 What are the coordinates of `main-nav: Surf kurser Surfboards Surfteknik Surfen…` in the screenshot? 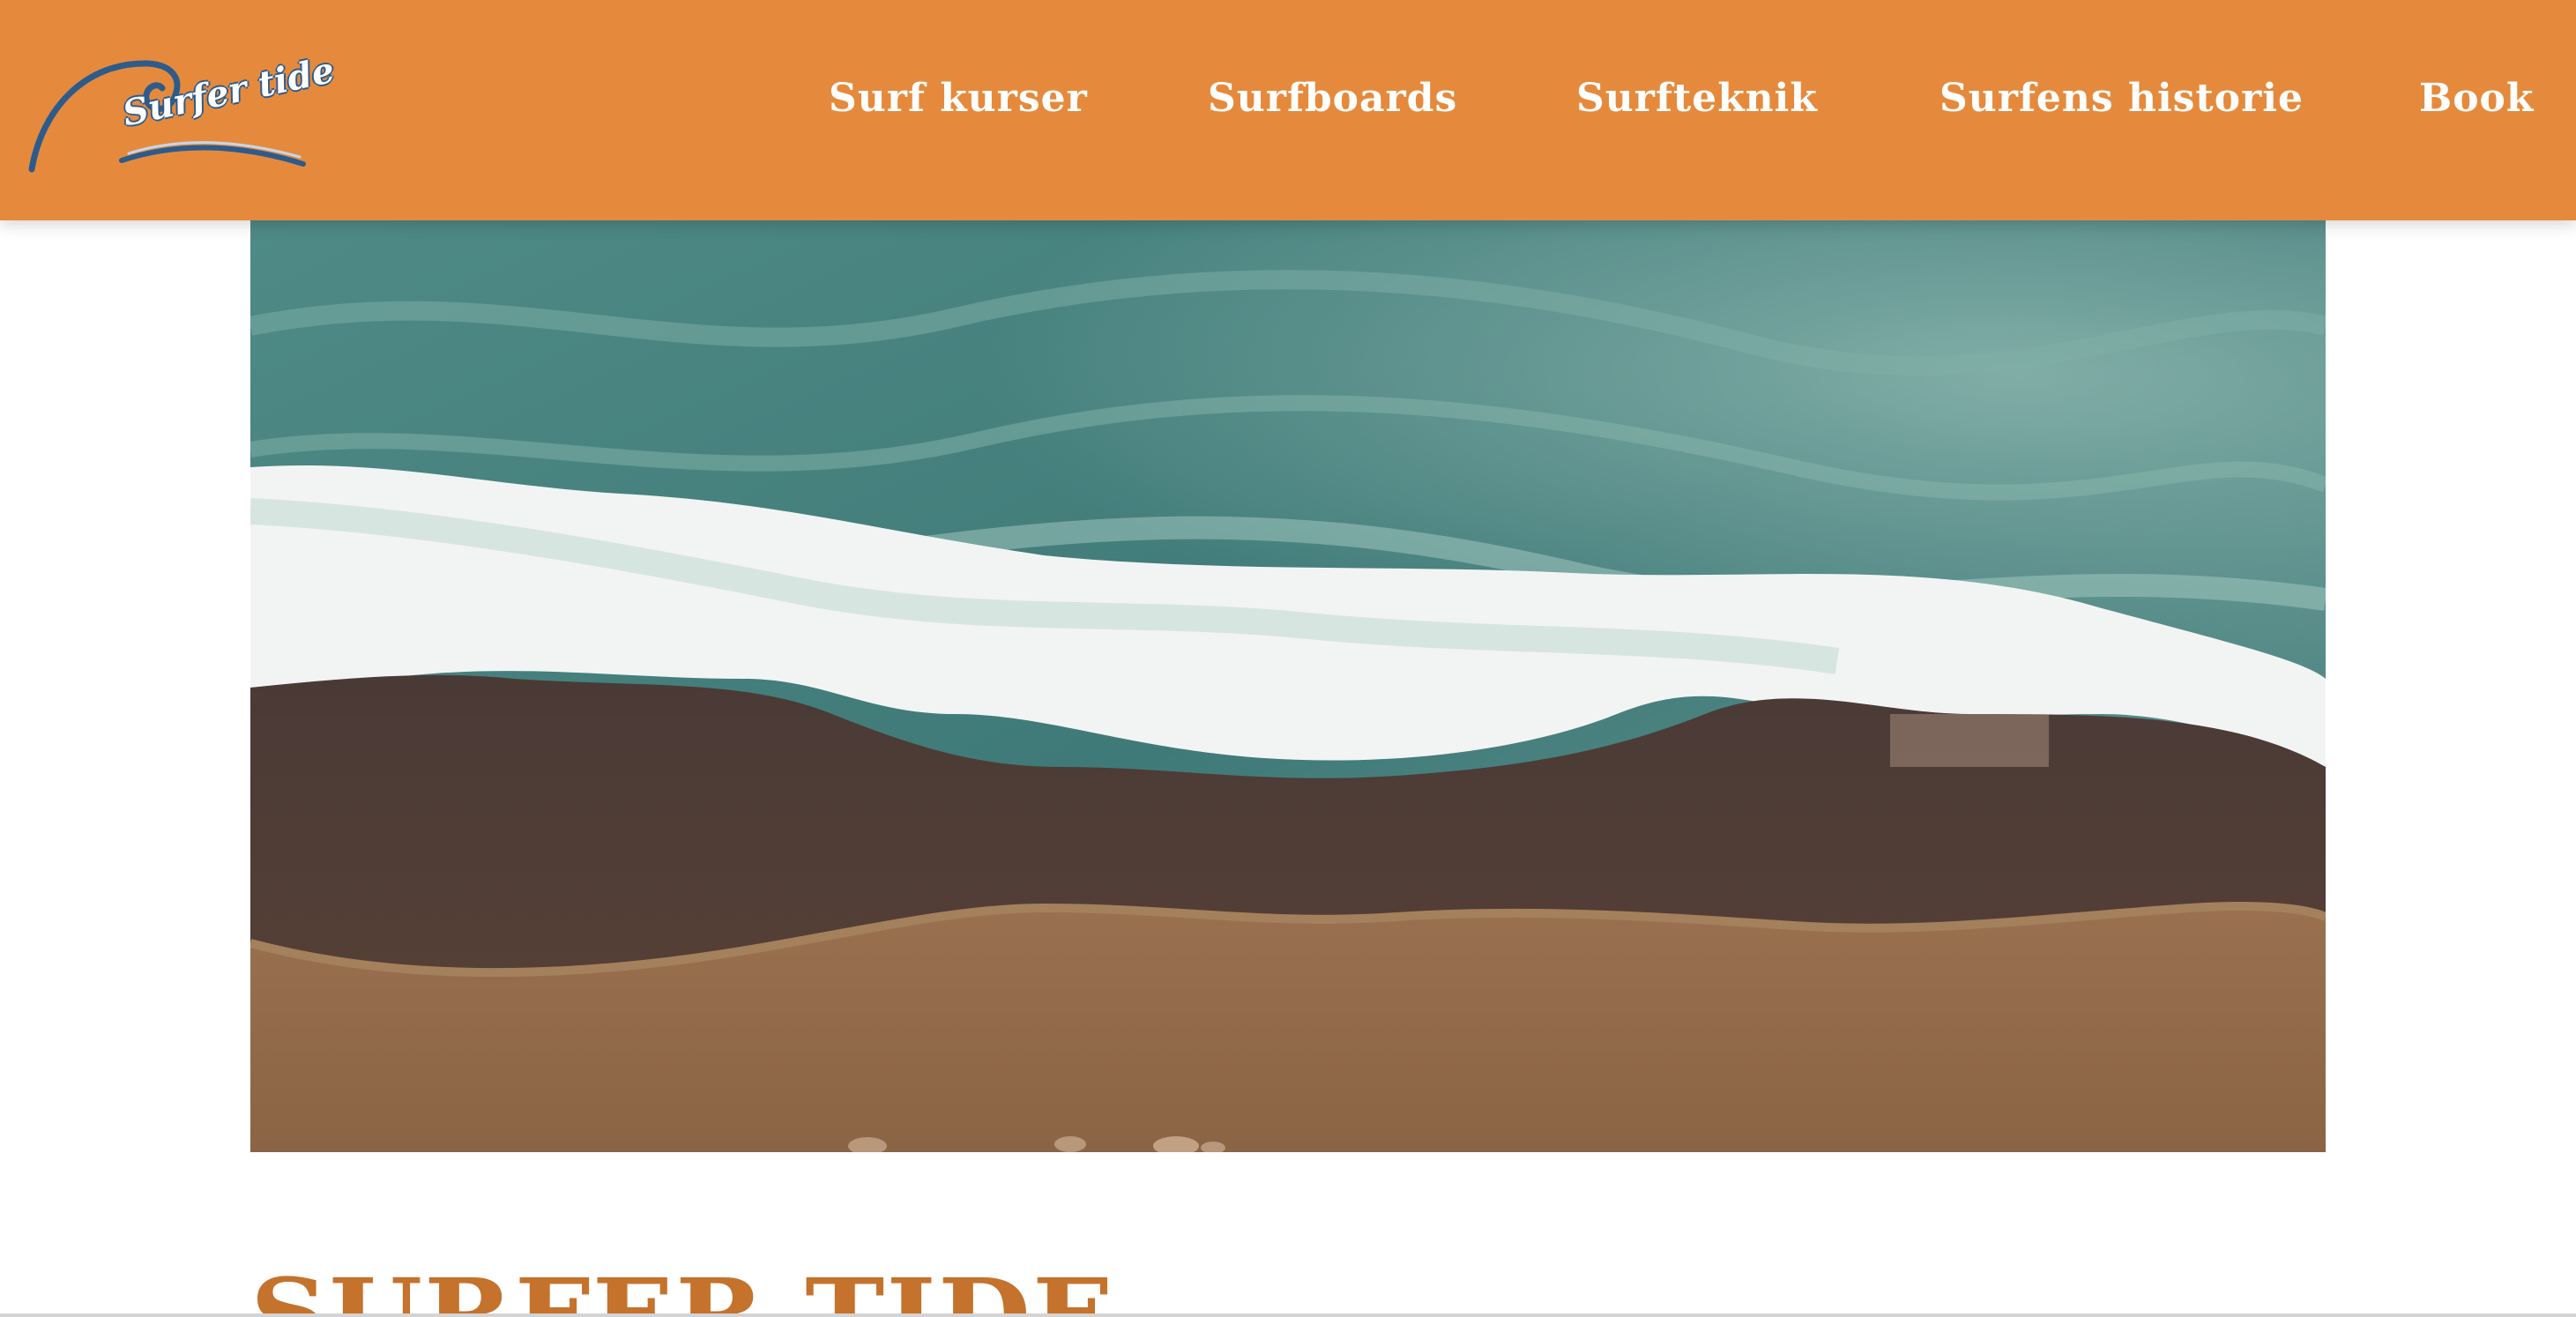 It's located at (1288, 102).